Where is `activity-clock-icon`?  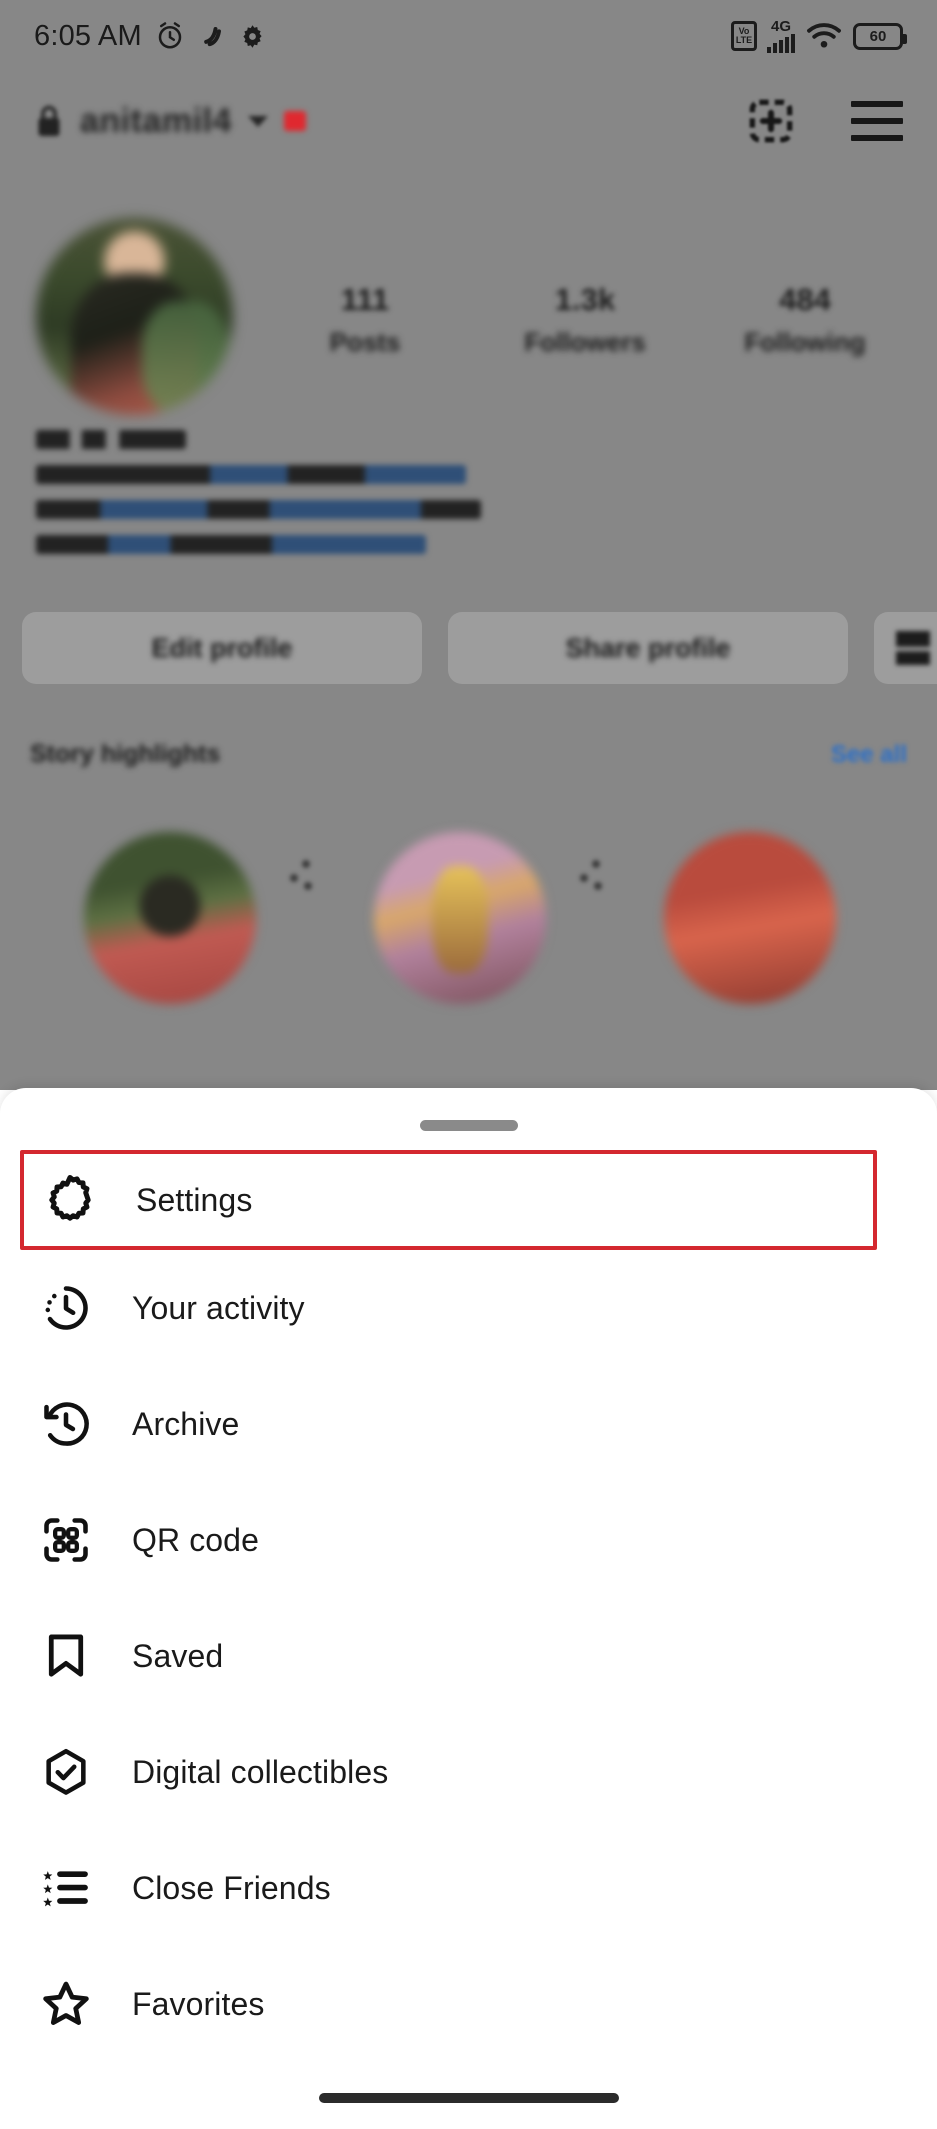 activity-clock-icon is located at coordinates (66, 1308).